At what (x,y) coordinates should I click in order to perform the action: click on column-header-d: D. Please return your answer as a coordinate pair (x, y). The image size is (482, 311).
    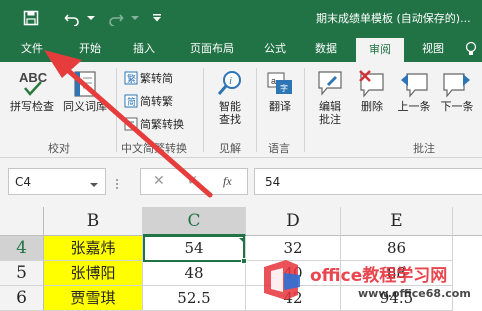
    Looking at the image, I should click on (293, 221).